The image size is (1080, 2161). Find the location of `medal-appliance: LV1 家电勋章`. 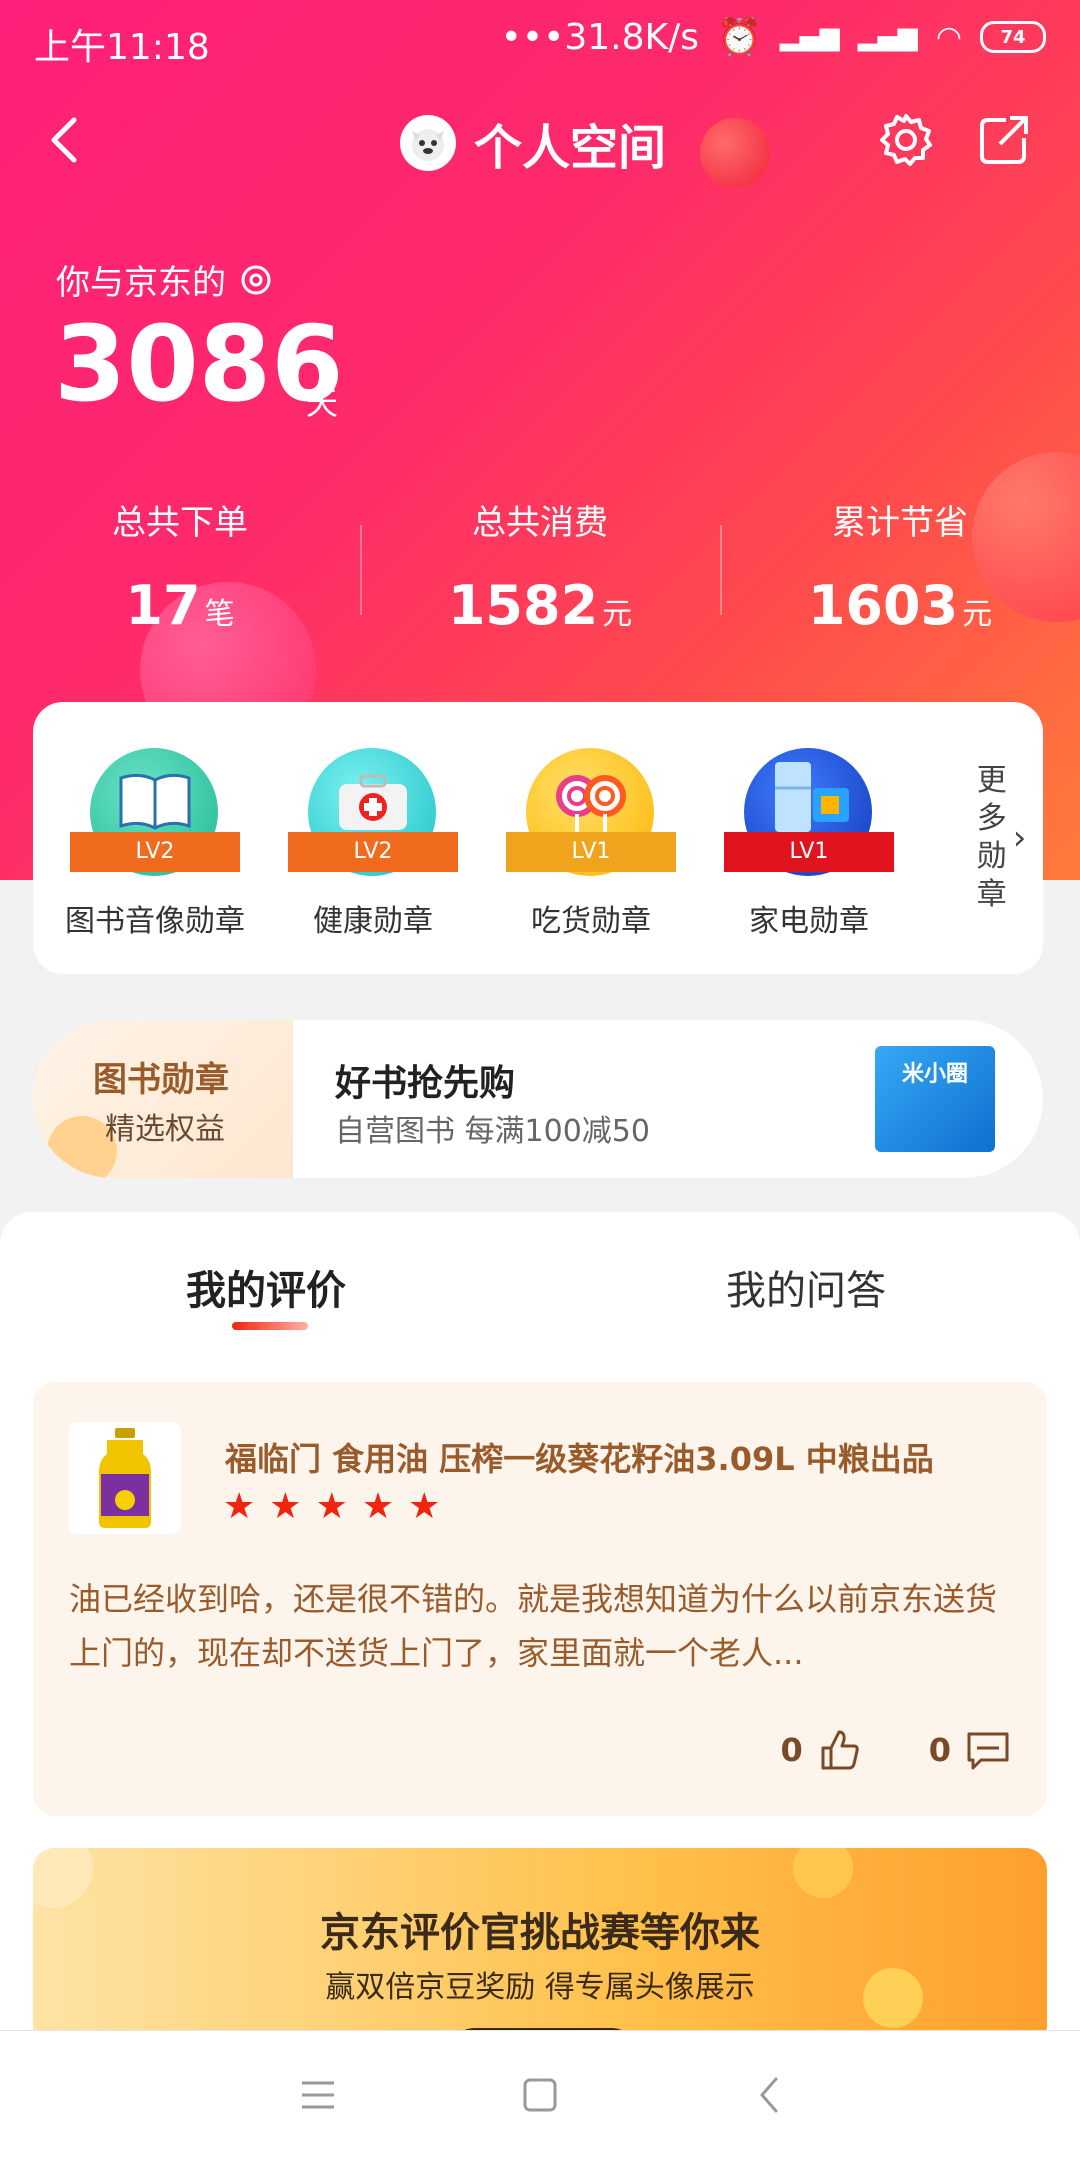

medal-appliance: LV1 家电勋章 is located at coordinates (809, 844).